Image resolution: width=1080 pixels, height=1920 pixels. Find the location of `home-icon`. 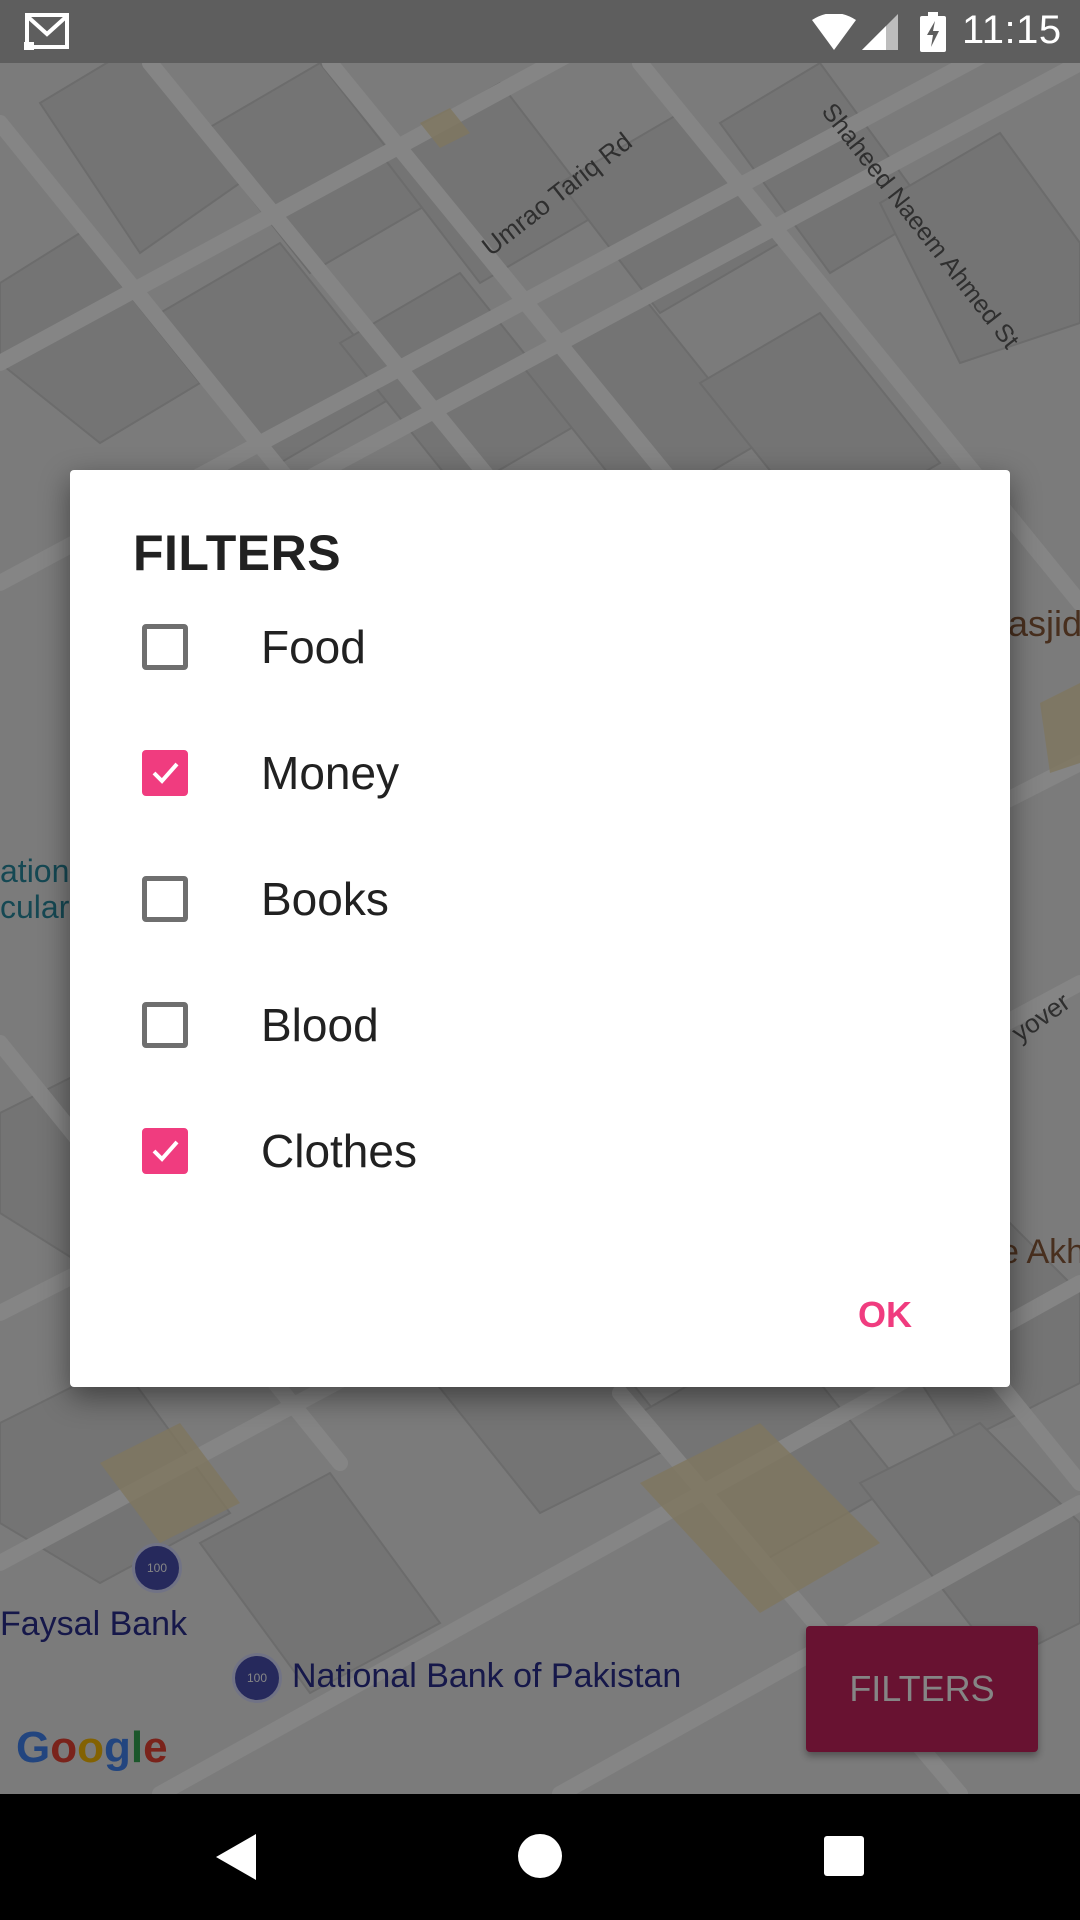

home-icon is located at coordinates (540, 1856).